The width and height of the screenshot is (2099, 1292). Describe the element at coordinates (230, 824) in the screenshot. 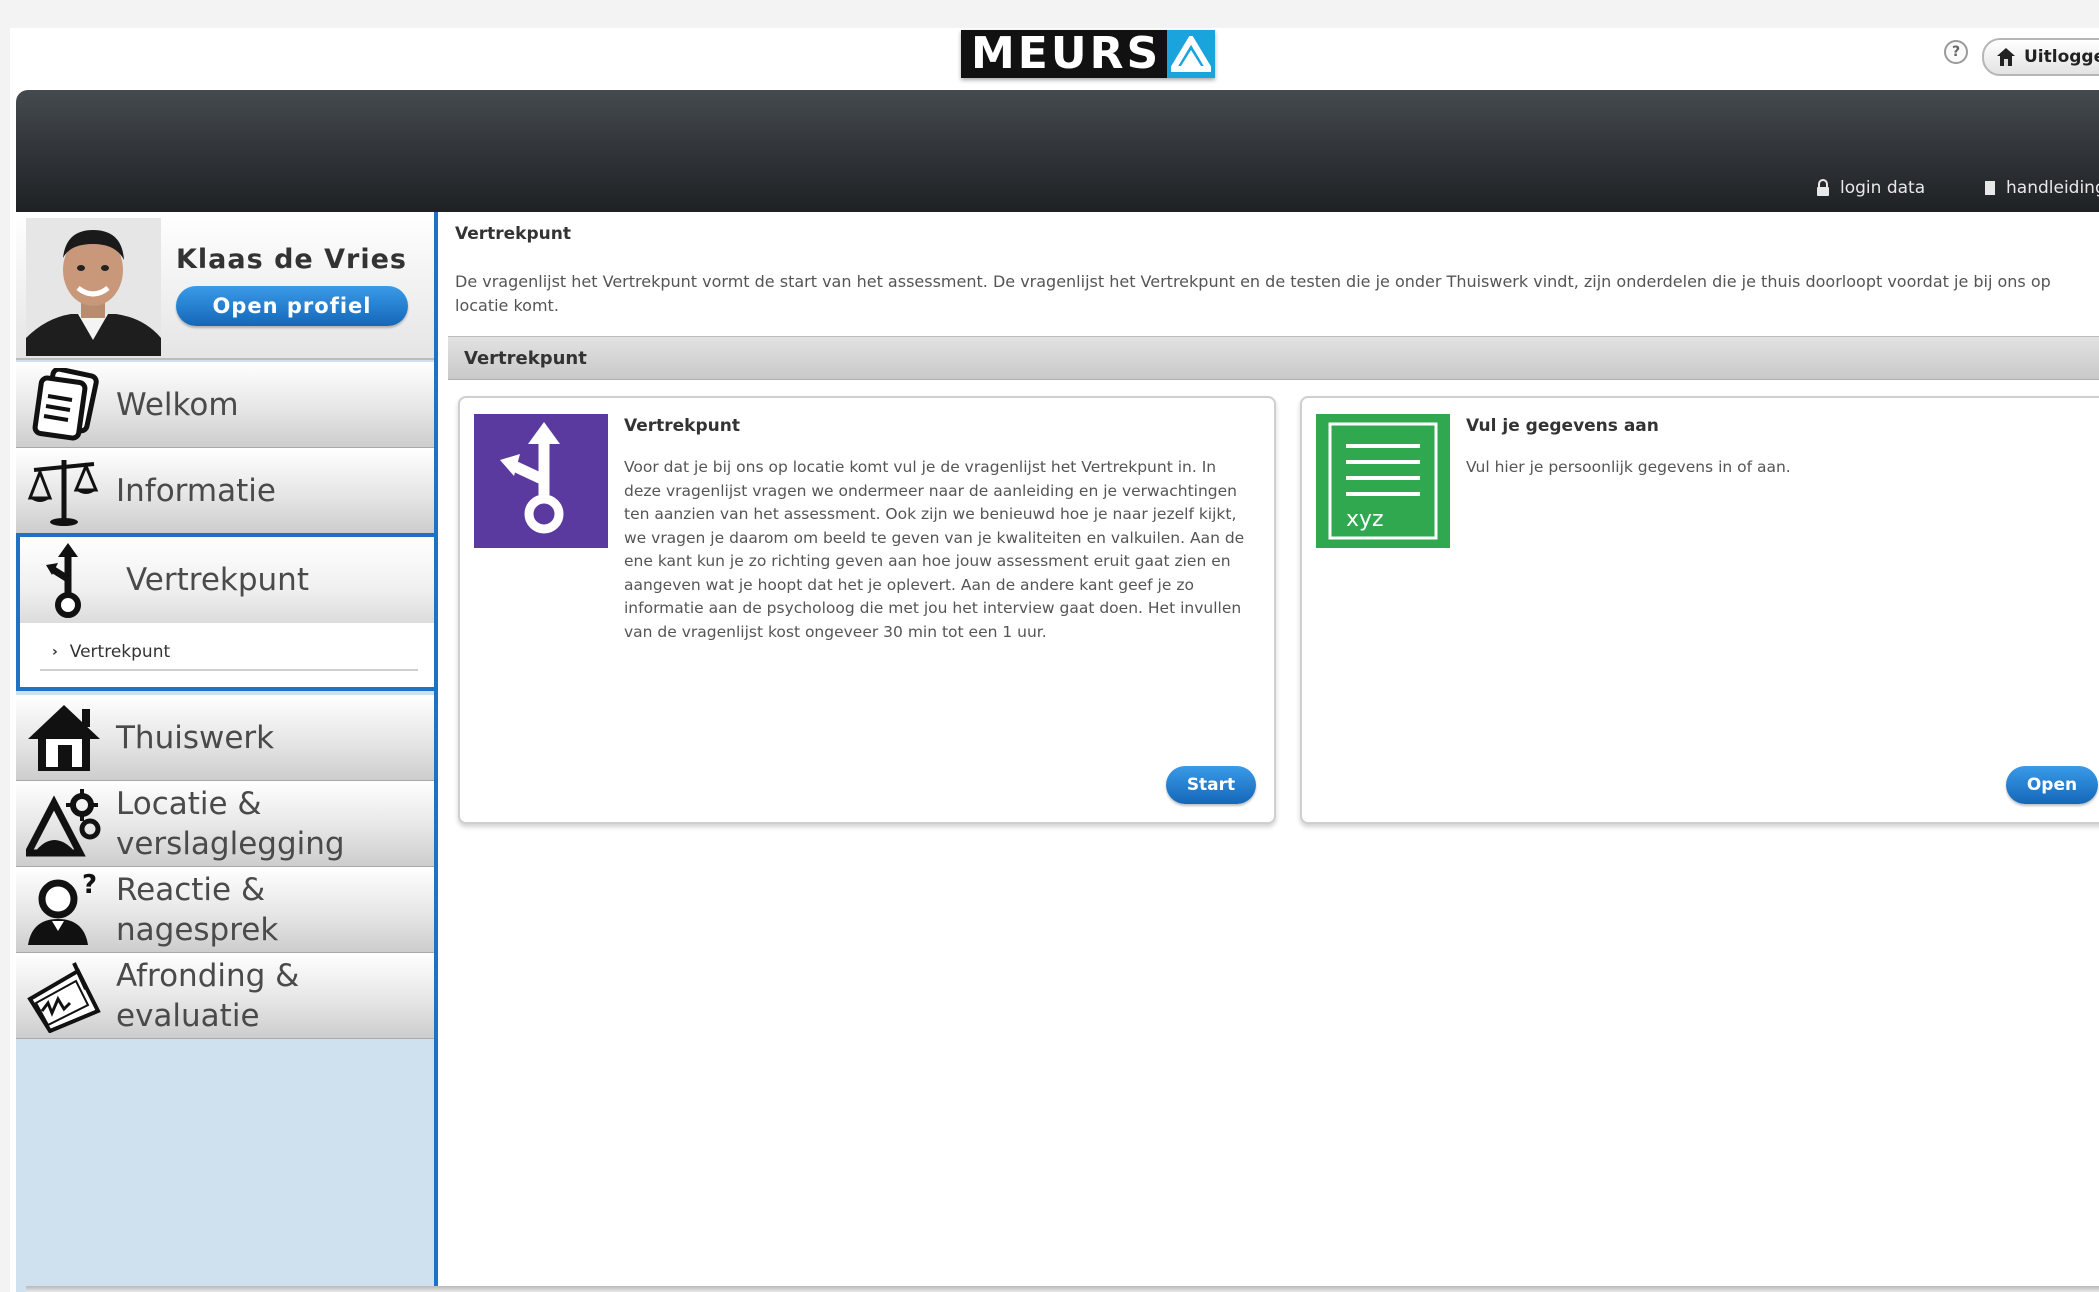

I see `sidebar-item-label: Locatie & verslaglegging` at that location.